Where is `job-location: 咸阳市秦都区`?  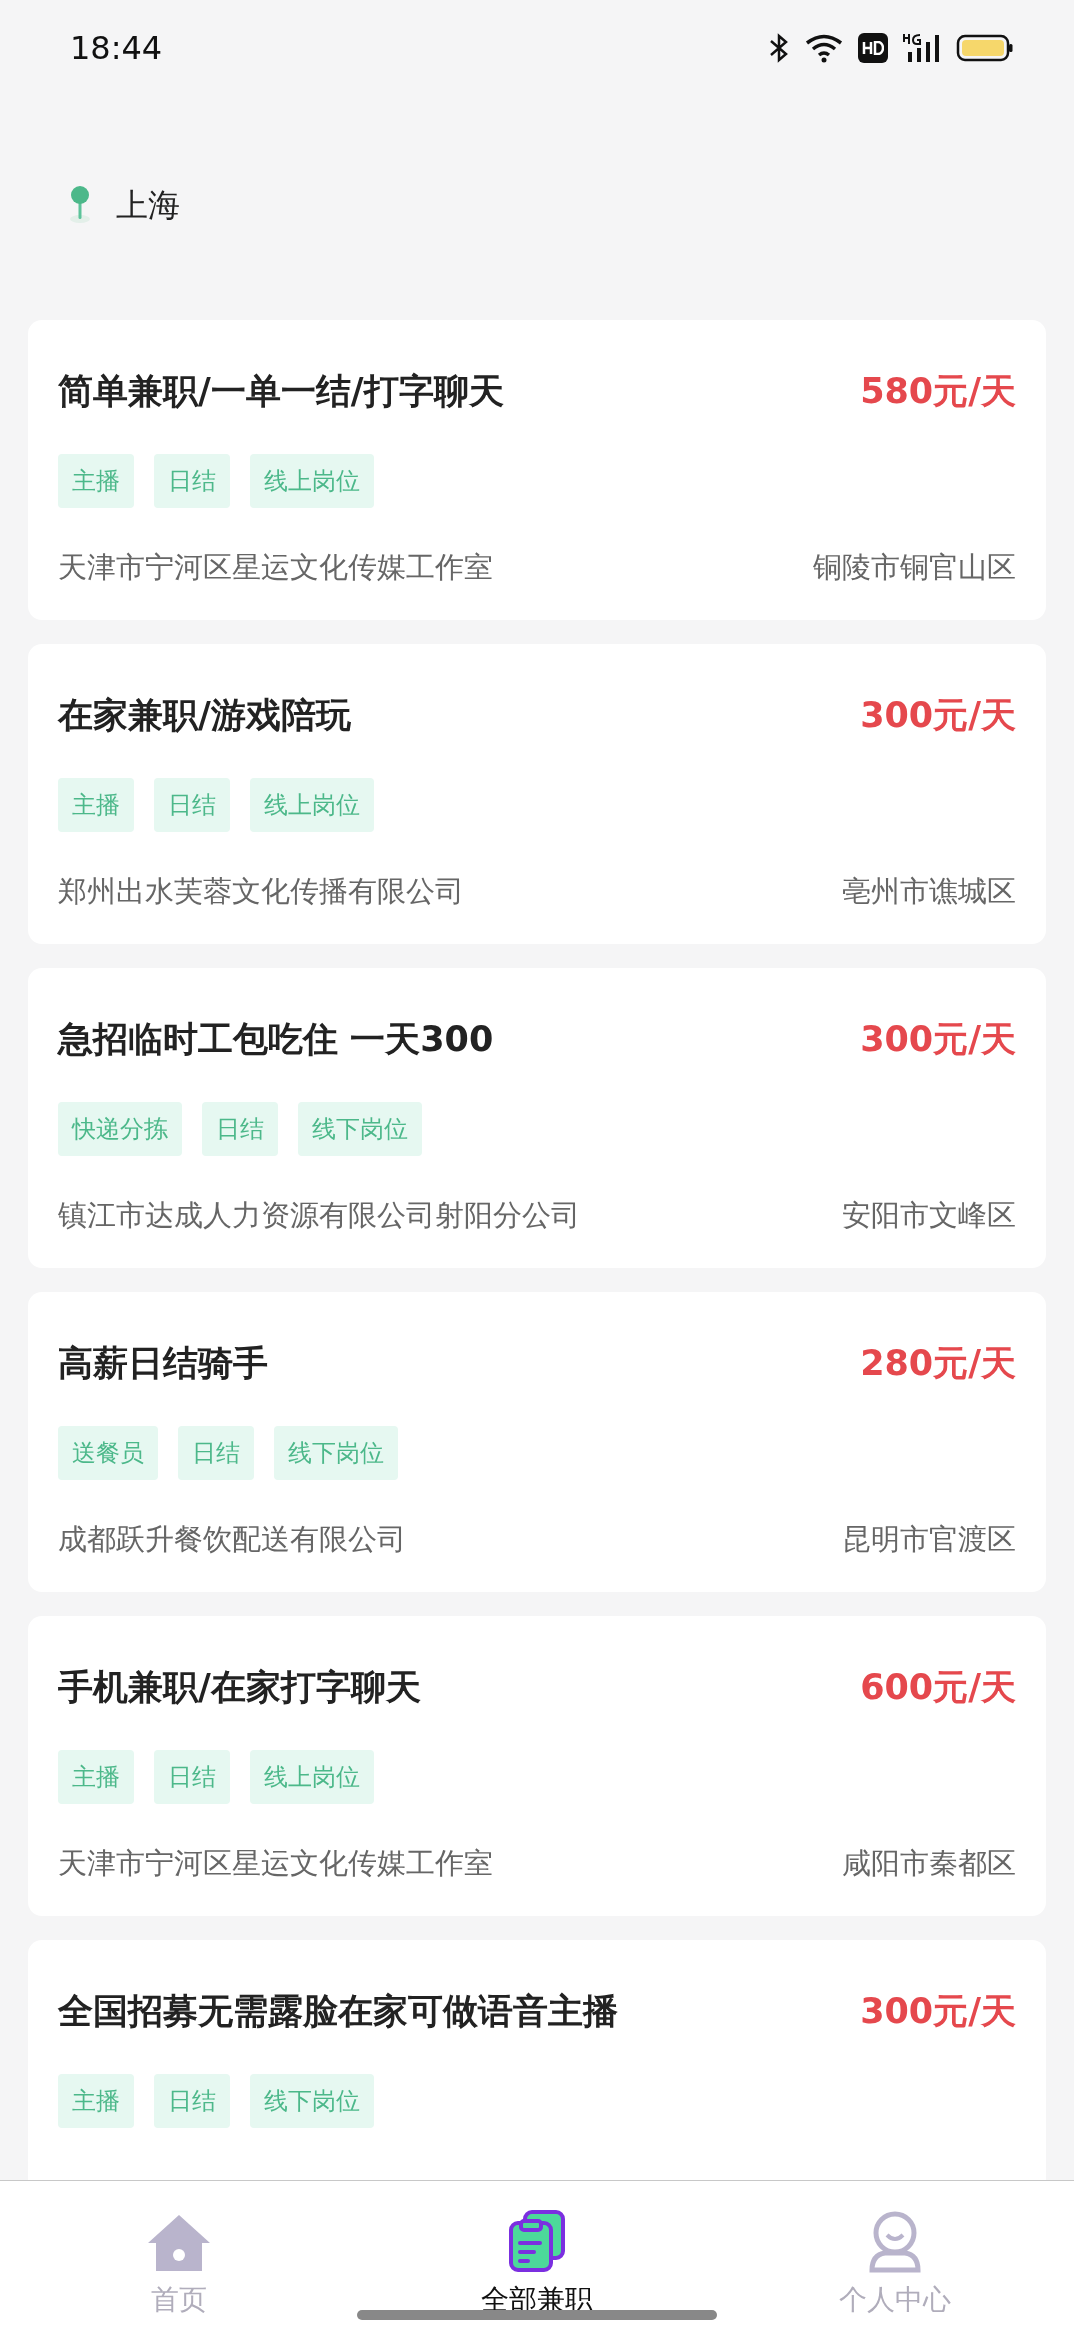
job-location: 咸阳市秦都区 is located at coordinates (929, 1864).